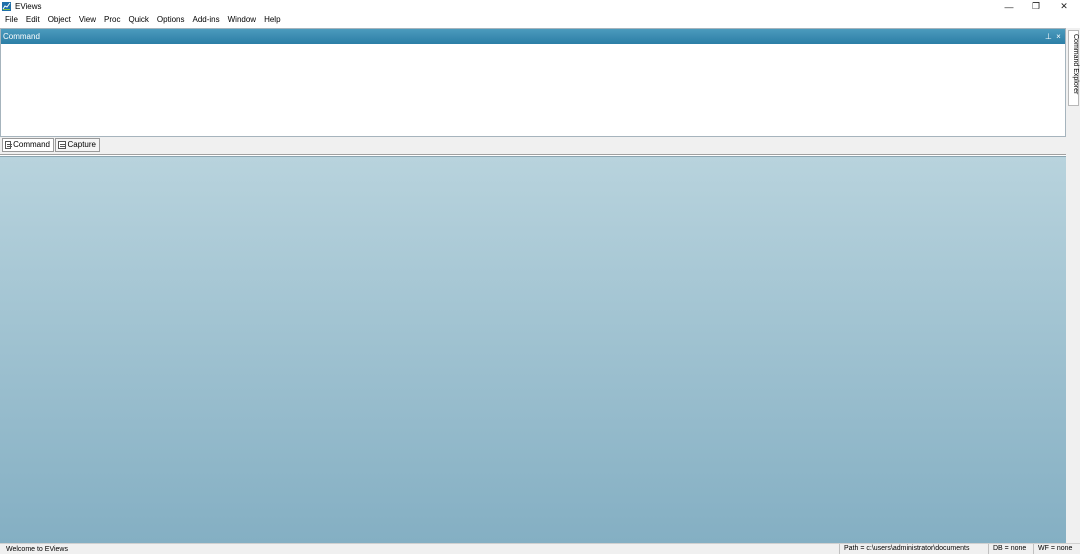 This screenshot has height=554, width=1080. I want to click on pane-close-icon: ×, so click(1058, 36).